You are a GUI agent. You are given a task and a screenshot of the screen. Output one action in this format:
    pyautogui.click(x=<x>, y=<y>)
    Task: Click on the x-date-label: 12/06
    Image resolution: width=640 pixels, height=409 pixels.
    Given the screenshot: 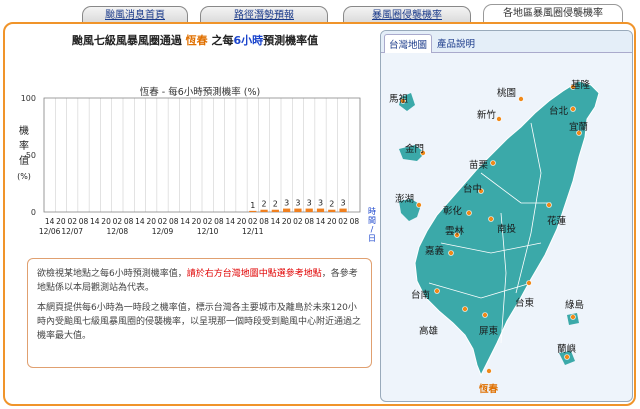 What is the action you would take?
    pyautogui.click(x=50, y=231)
    